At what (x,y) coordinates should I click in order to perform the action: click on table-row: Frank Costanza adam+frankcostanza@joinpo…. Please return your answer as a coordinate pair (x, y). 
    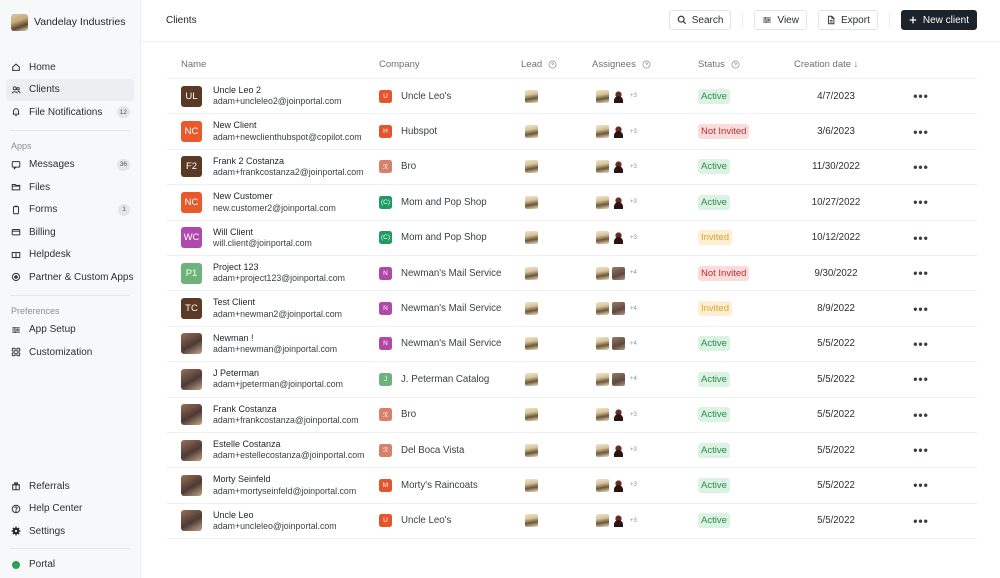
    Looking at the image, I should click on (572, 415).